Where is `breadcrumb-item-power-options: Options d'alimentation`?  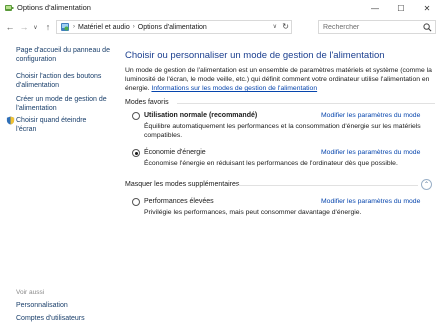
breadcrumb-item-power-options: Options d'alimentation is located at coordinates (172, 27).